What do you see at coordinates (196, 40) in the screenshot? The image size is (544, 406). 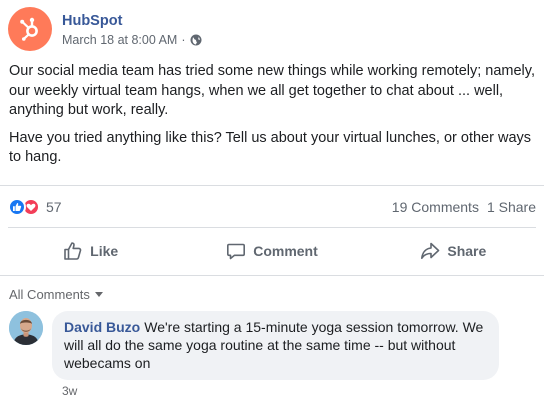 I see `globe-icon` at bounding box center [196, 40].